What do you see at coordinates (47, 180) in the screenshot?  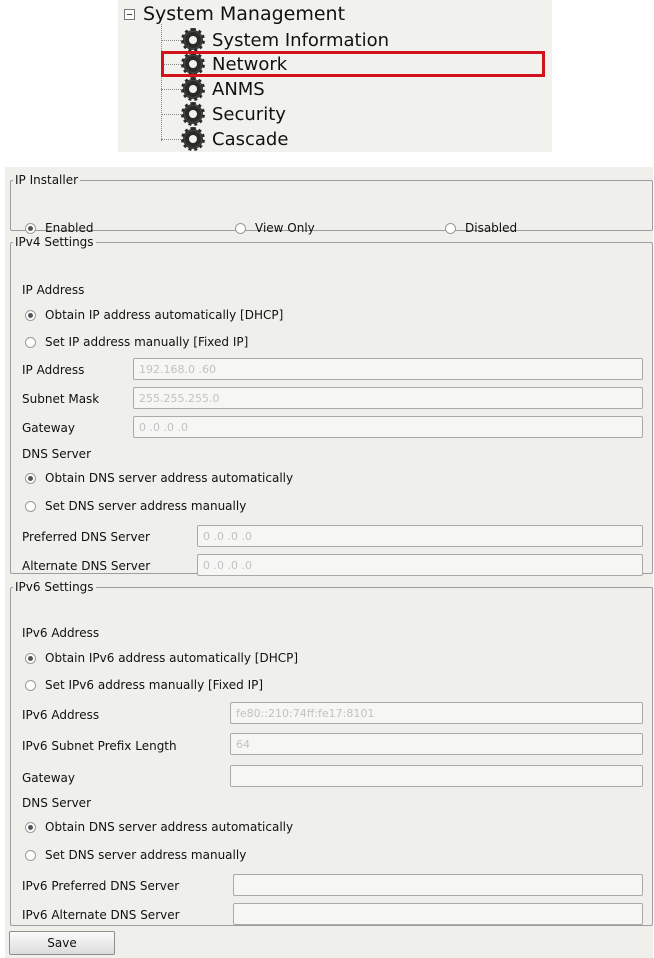 I see `group-title: IP Installer` at bounding box center [47, 180].